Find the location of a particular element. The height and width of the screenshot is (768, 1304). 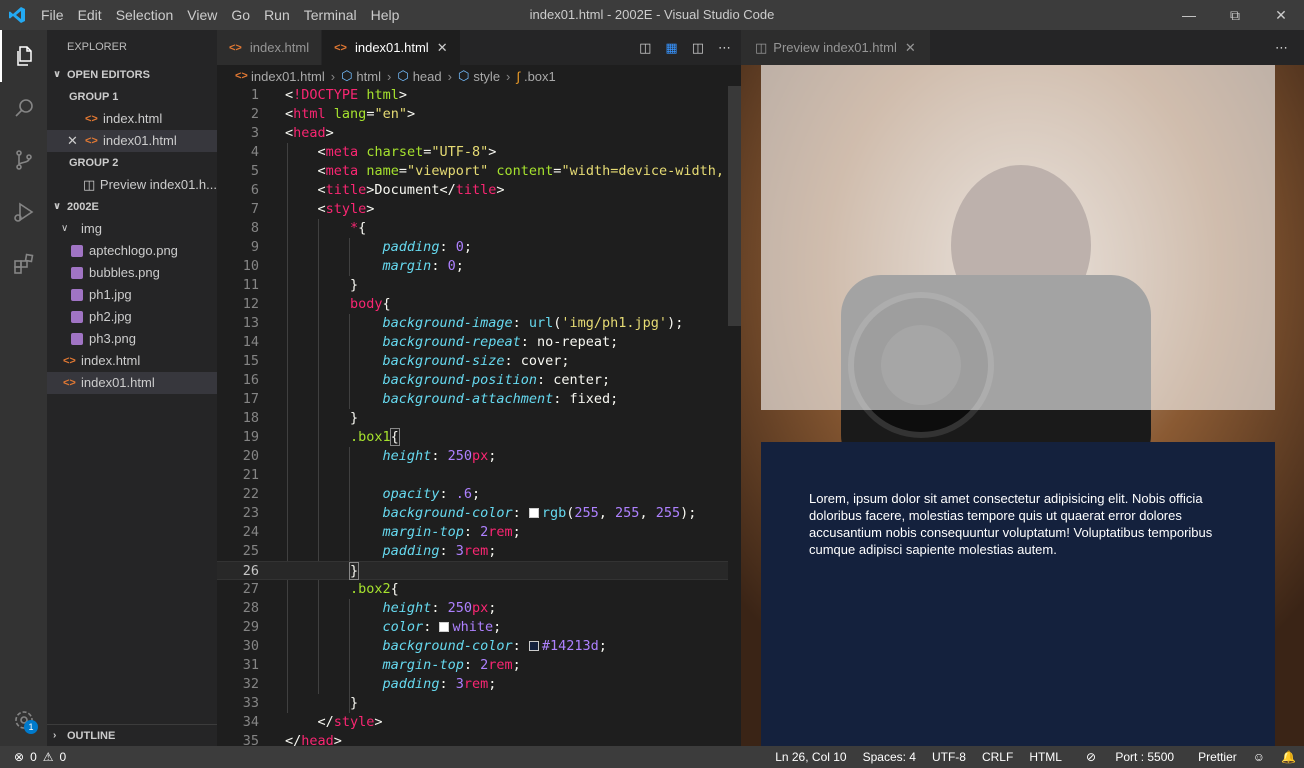

menu-edit: Edit is located at coordinates (90, 15).